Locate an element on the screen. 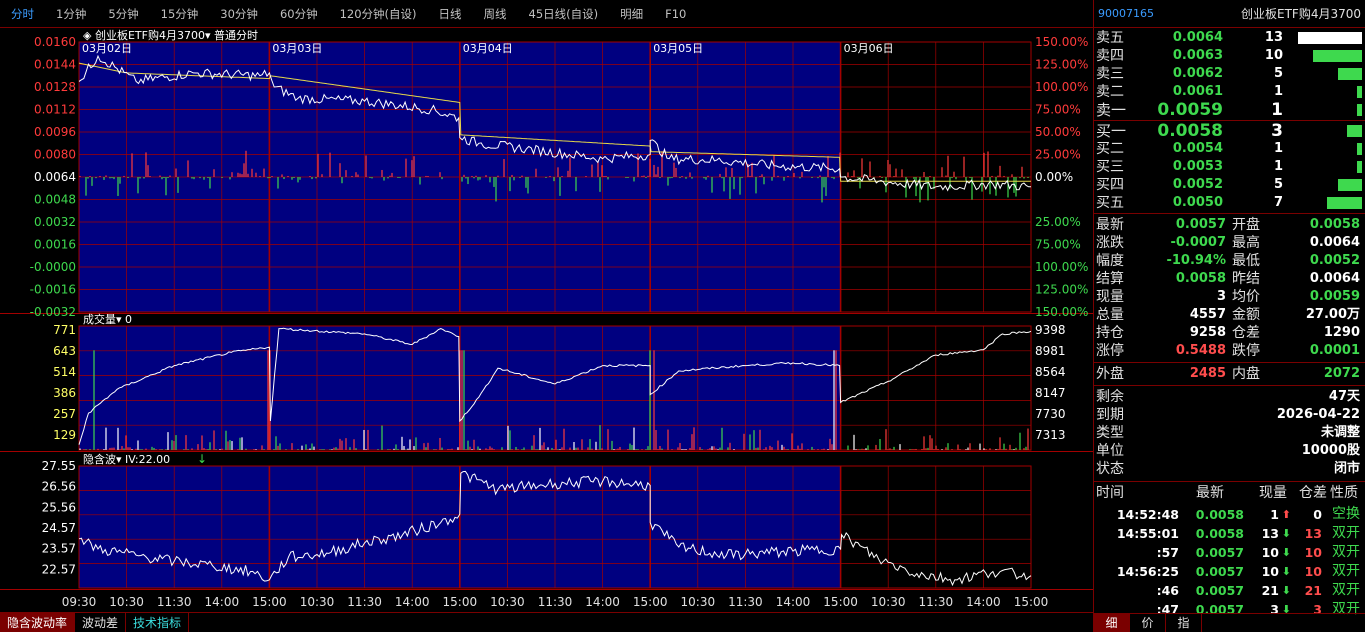 The height and width of the screenshot is (632, 1365). price-tick-label: 0.0112 is located at coordinates (55, 110).